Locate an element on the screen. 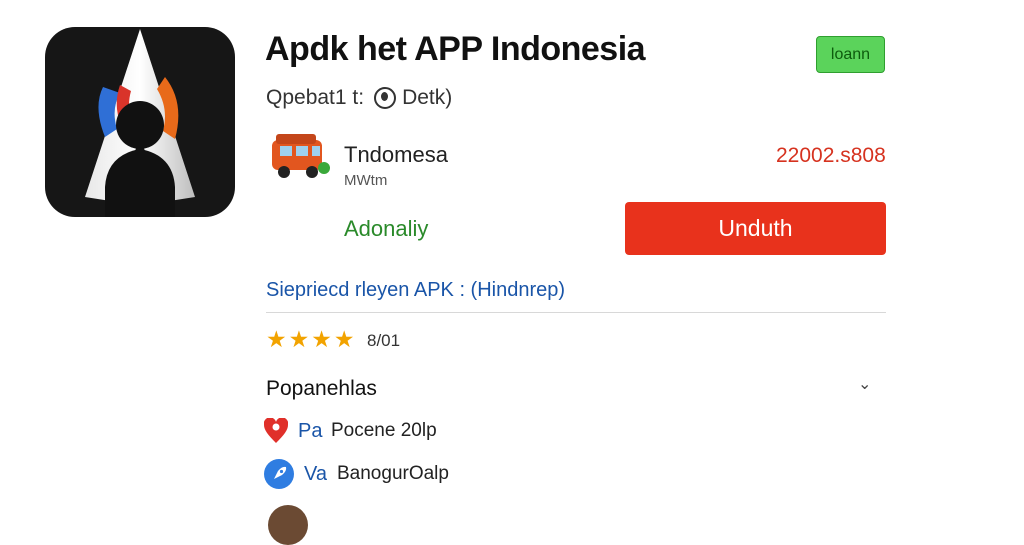 The image size is (1024, 545). developer-name: Detk) is located at coordinates (427, 98).